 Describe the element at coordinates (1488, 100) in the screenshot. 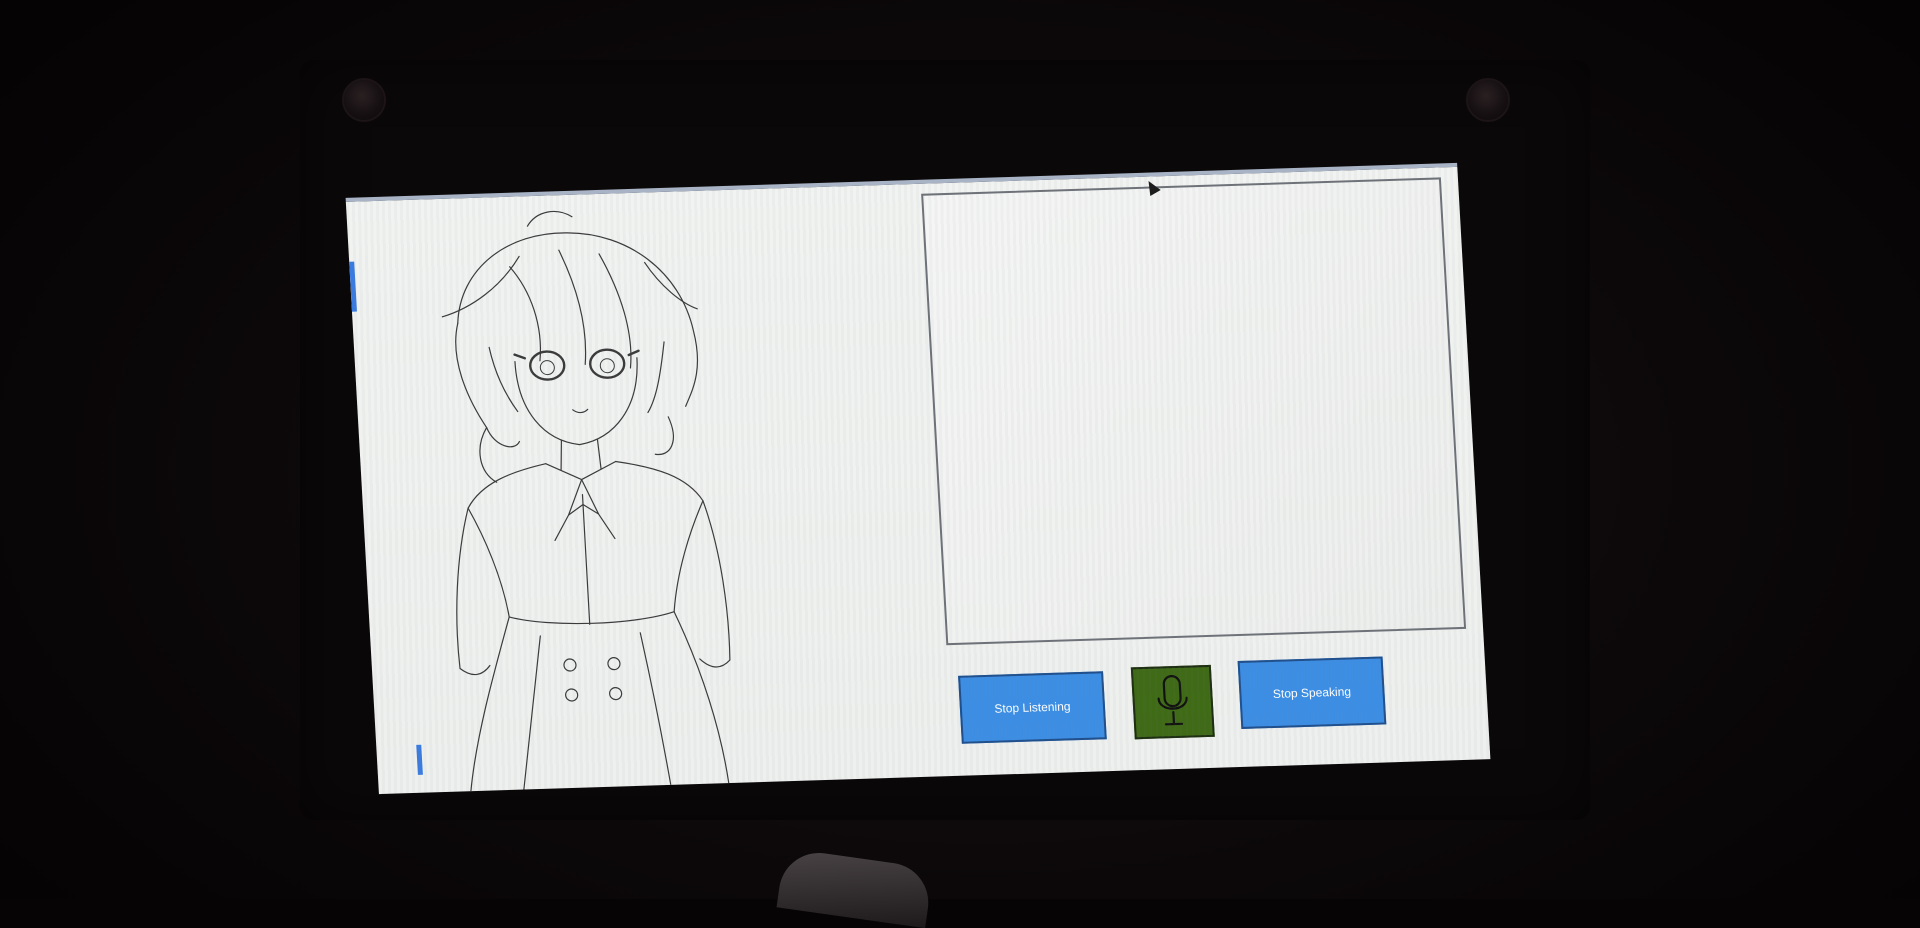

I see `bezel-screw-right` at that location.